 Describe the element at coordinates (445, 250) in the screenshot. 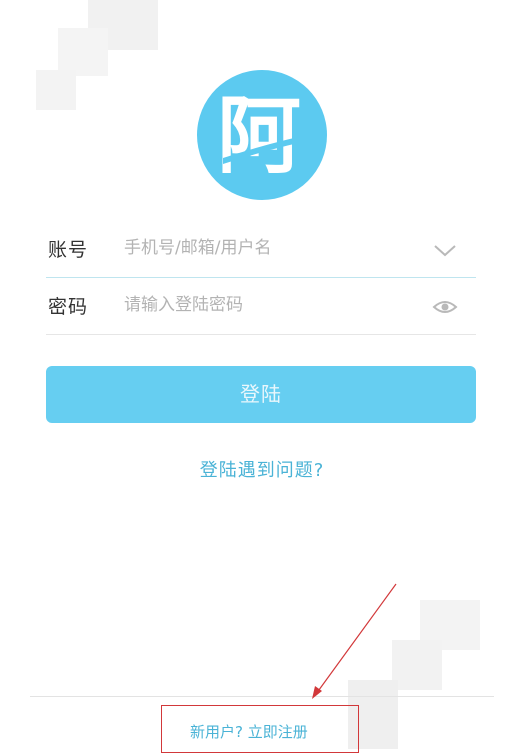

I see `chevron-down-icon` at that location.